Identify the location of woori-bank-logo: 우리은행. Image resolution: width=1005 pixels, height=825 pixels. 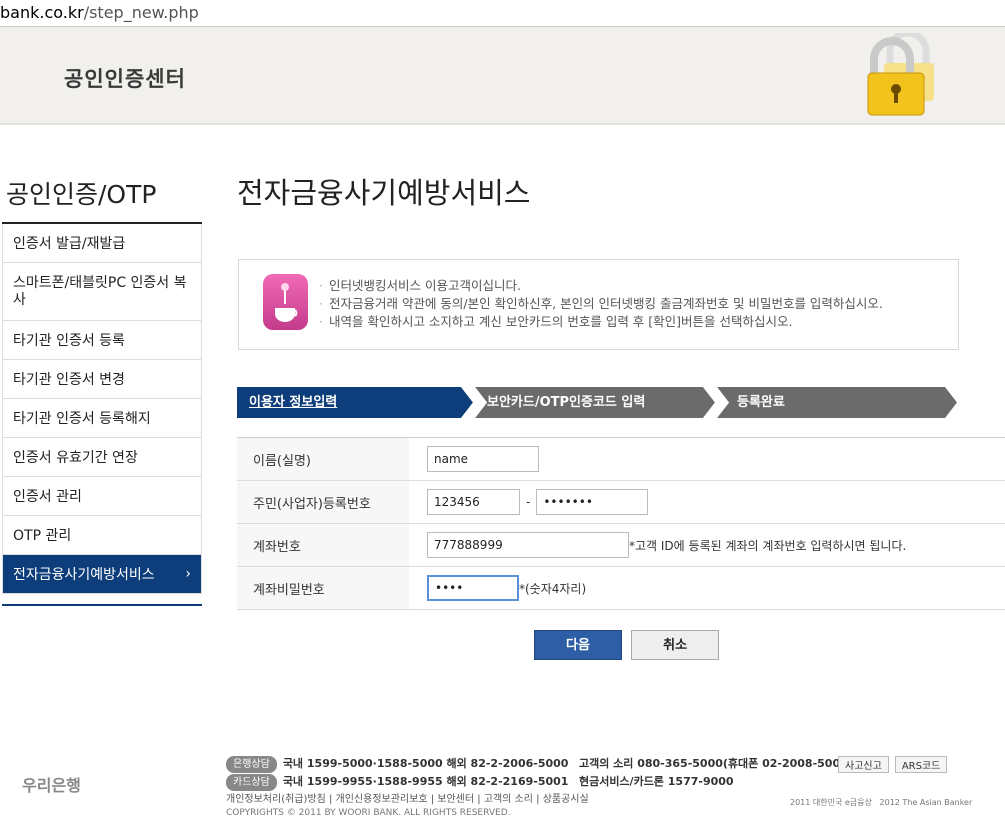
(51, 785).